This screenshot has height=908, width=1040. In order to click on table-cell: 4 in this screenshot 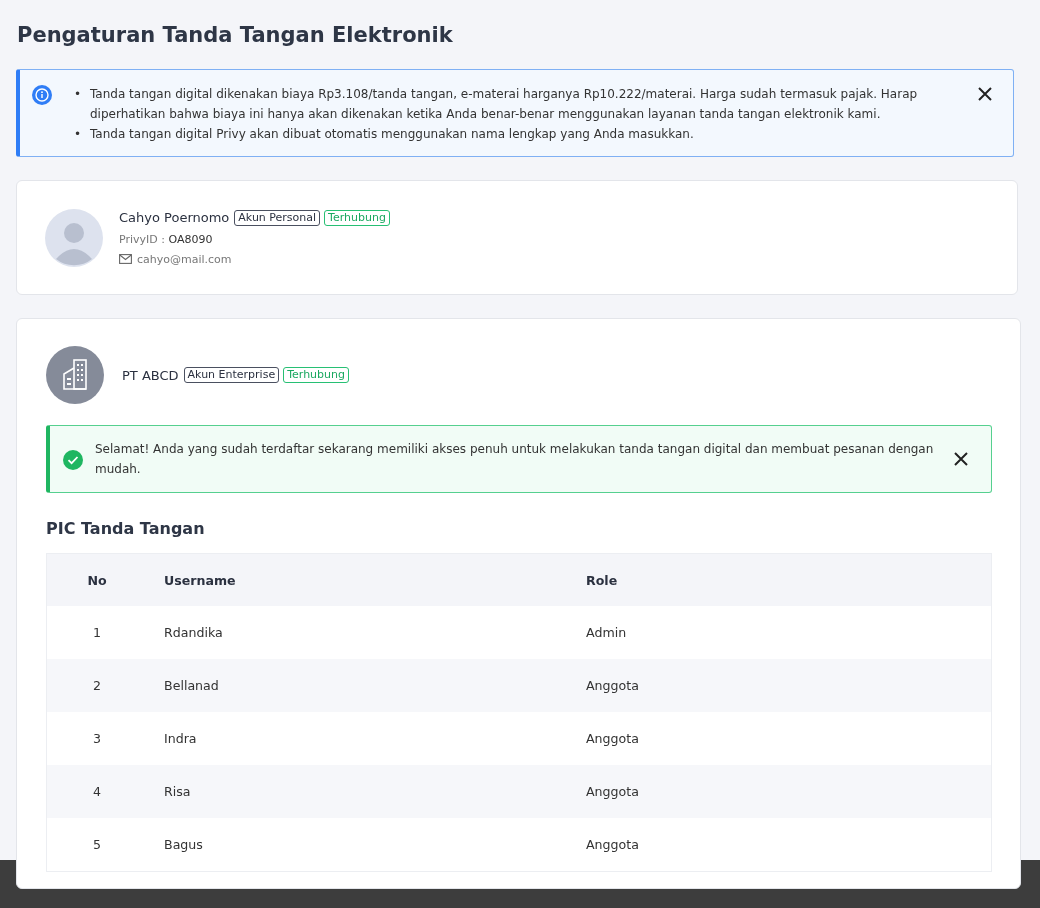, I will do `click(96, 791)`.